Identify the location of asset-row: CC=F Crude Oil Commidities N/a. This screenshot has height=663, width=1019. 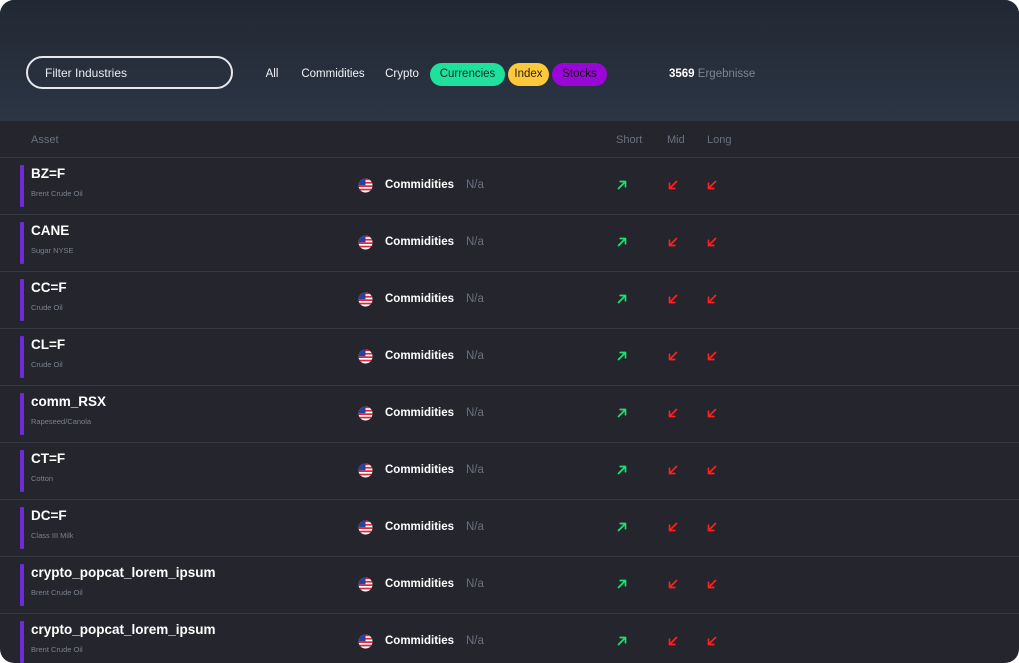
(509, 300).